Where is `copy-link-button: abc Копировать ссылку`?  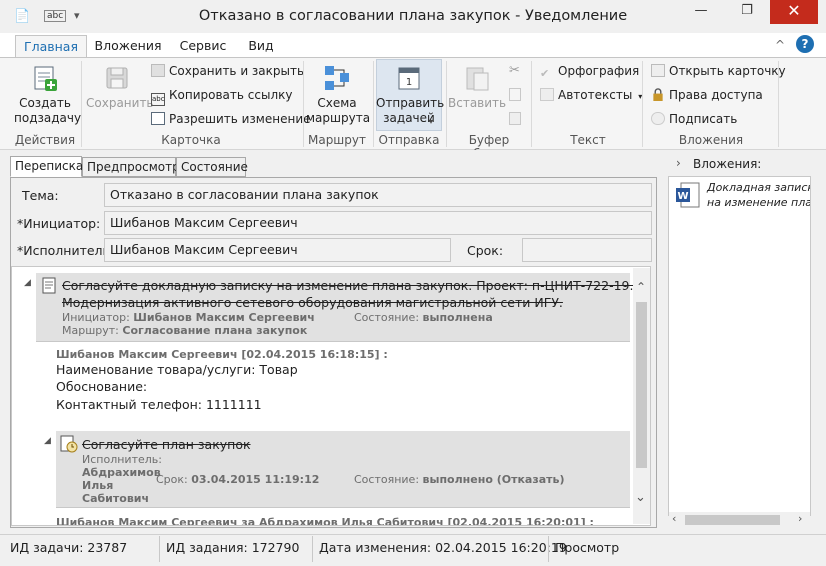
copy-link-button: abc Копировать ссылку is located at coordinates (222, 96).